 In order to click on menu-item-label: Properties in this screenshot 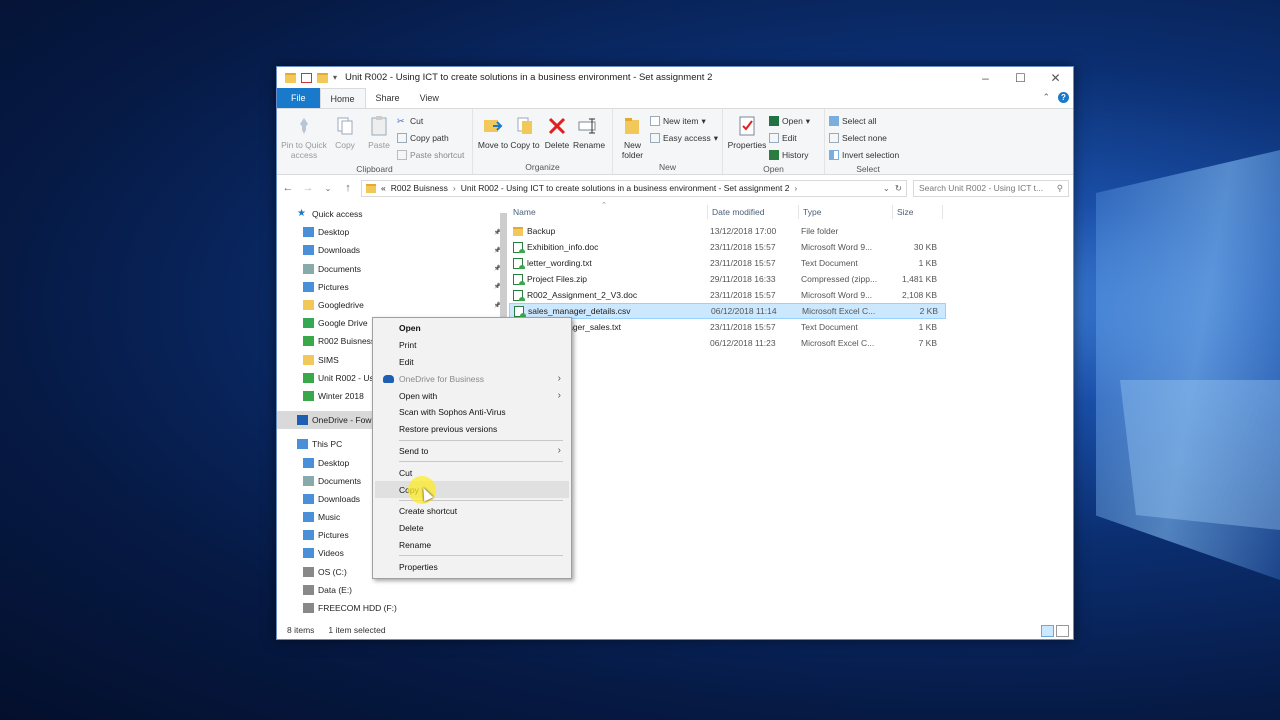, I will do `click(418, 566)`.